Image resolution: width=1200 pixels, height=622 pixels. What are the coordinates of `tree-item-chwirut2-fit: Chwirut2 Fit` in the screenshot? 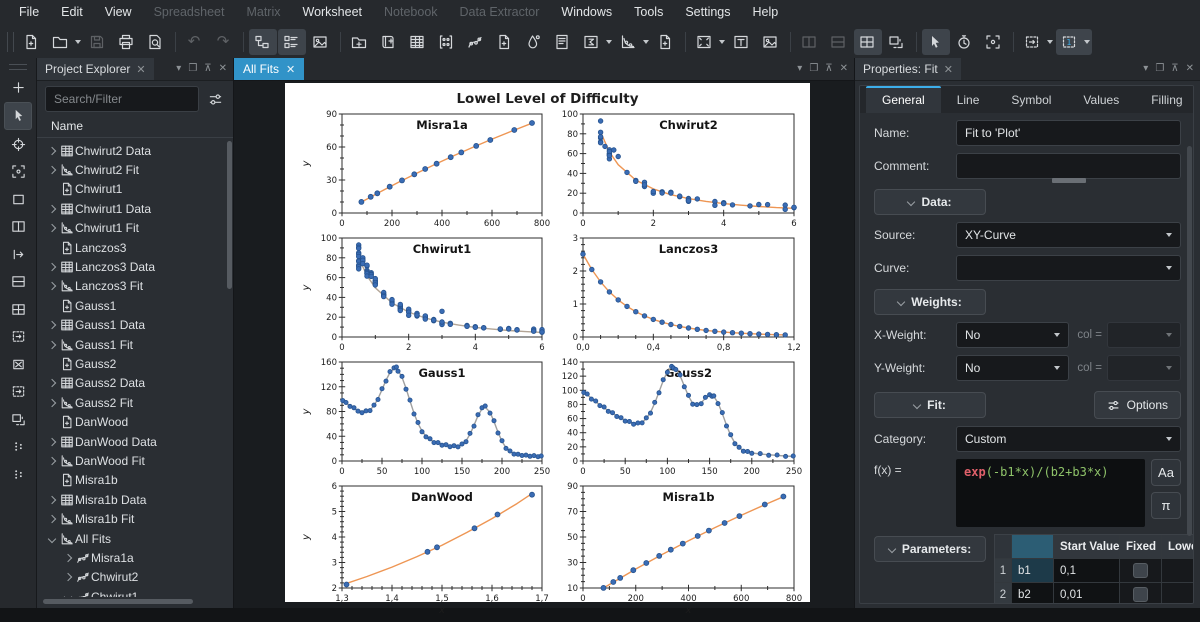 It's located at (132, 169).